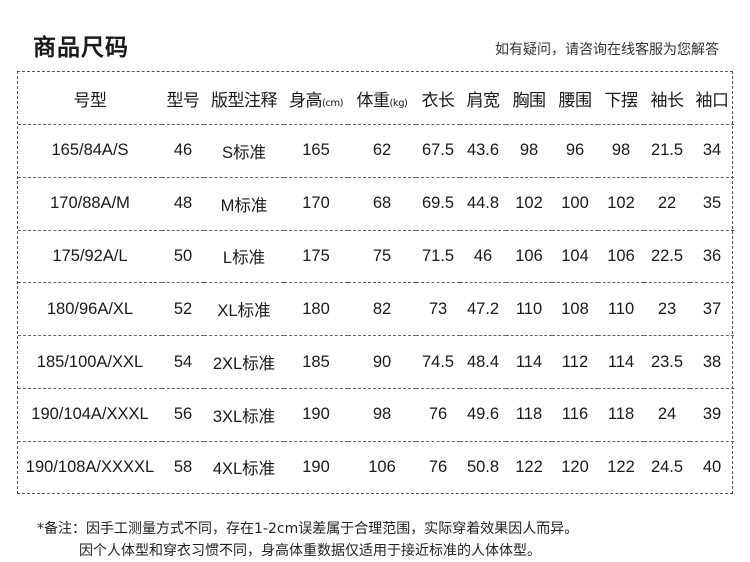  Describe the element at coordinates (183, 100) in the screenshot. I see `column-header-label: 型号` at that location.